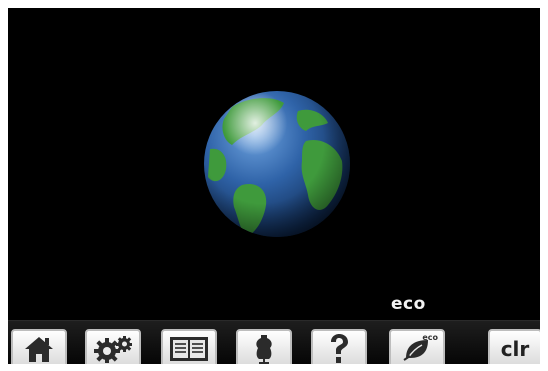 This screenshot has width=548, height=371. What do you see at coordinates (113, 349) in the screenshot?
I see `gears-icon` at bounding box center [113, 349].